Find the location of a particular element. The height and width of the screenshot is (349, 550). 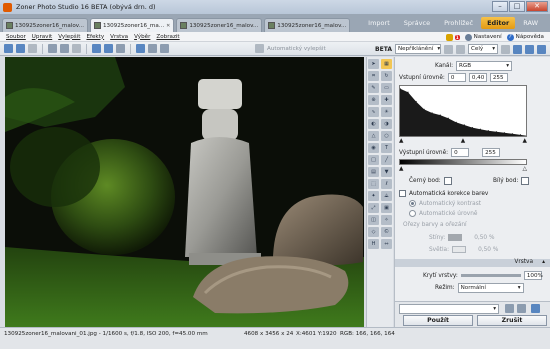

close-tab-icon: ✕ is located at coordinates (168, 26).